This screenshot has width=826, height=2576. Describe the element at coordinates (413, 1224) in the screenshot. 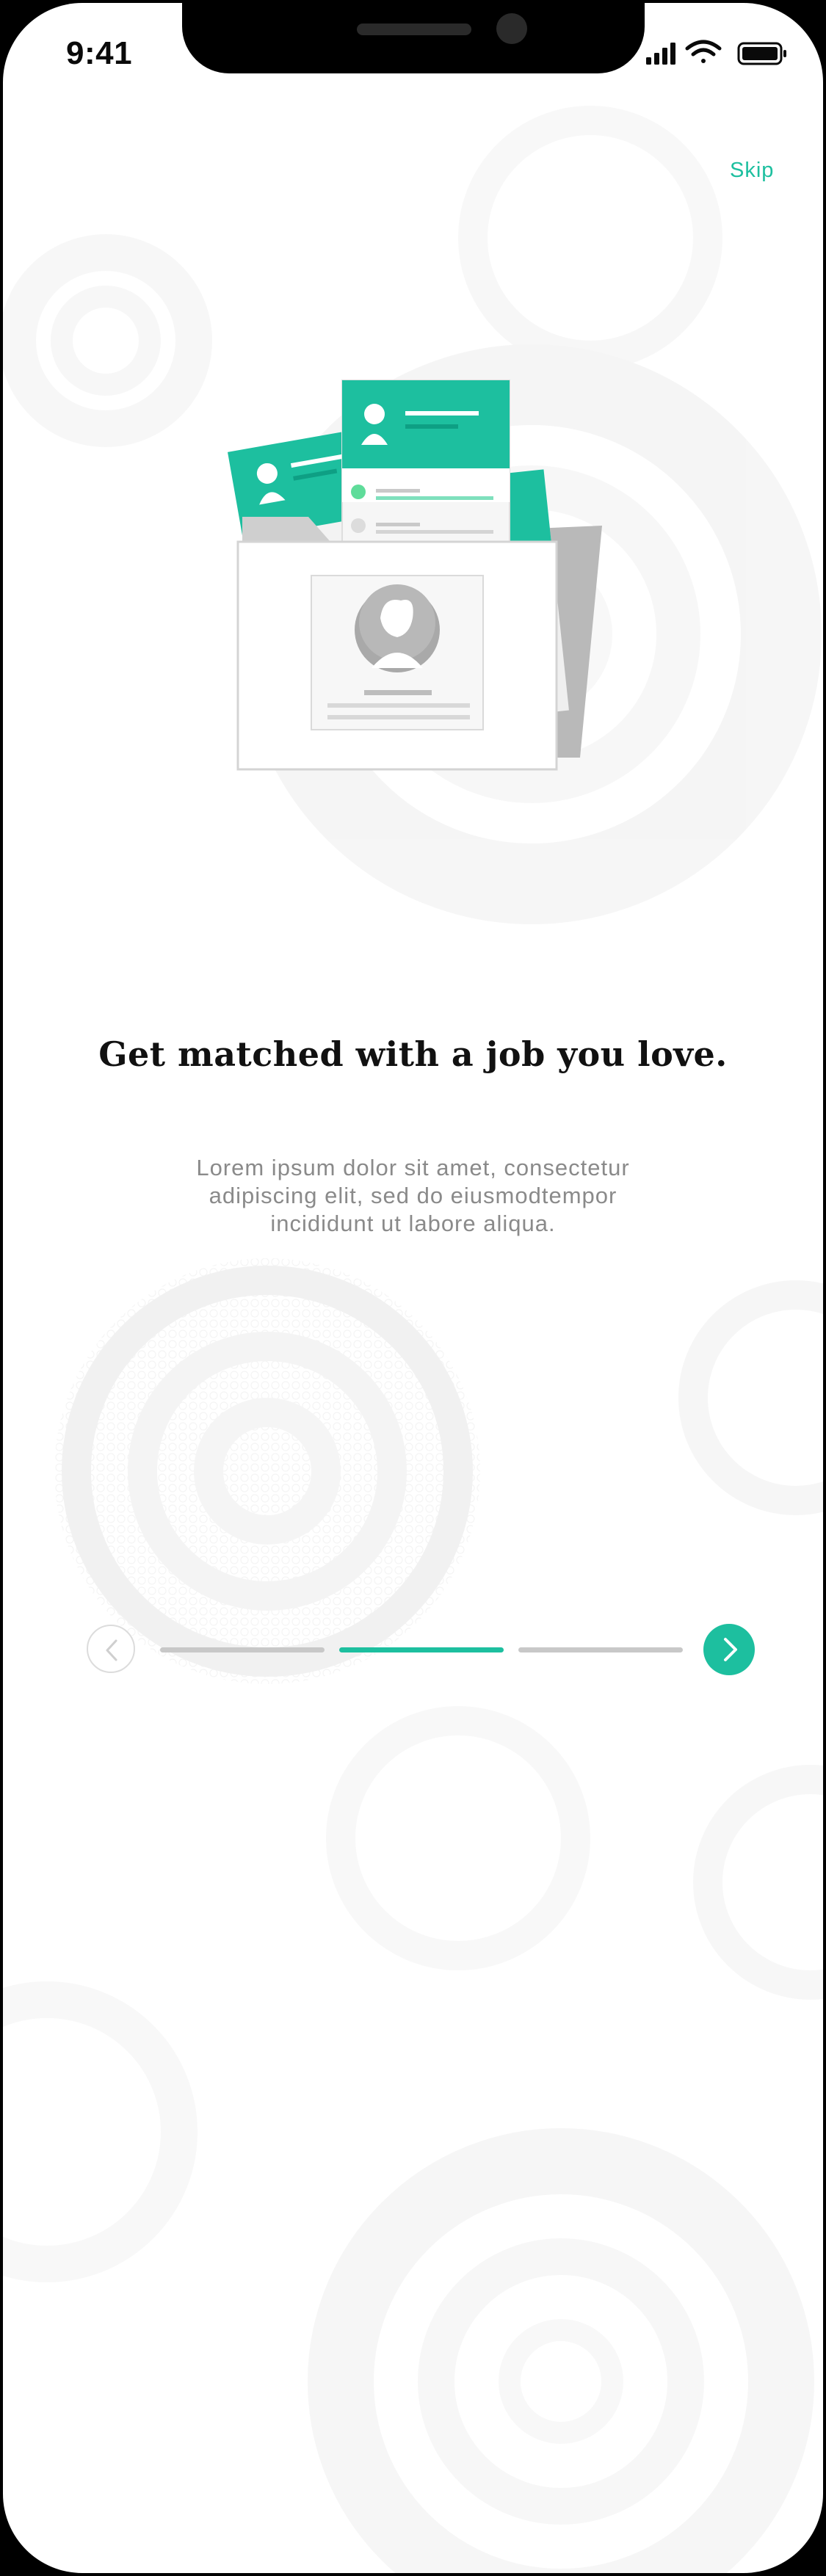

I see `description-line: incididunt ut labore aliqua.` at that location.